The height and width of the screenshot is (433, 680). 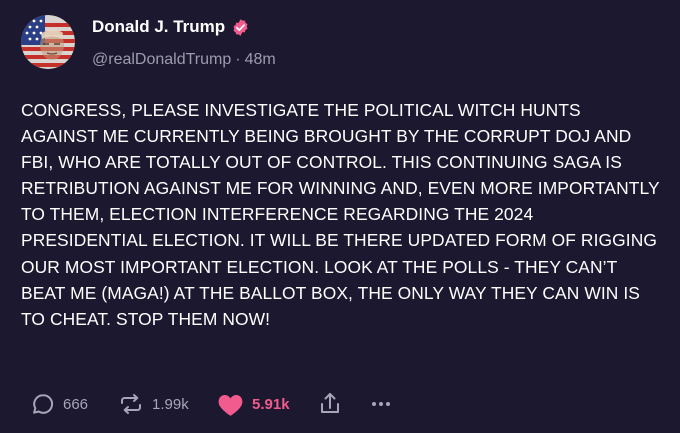 I want to click on more-options-button, so click(x=381, y=404).